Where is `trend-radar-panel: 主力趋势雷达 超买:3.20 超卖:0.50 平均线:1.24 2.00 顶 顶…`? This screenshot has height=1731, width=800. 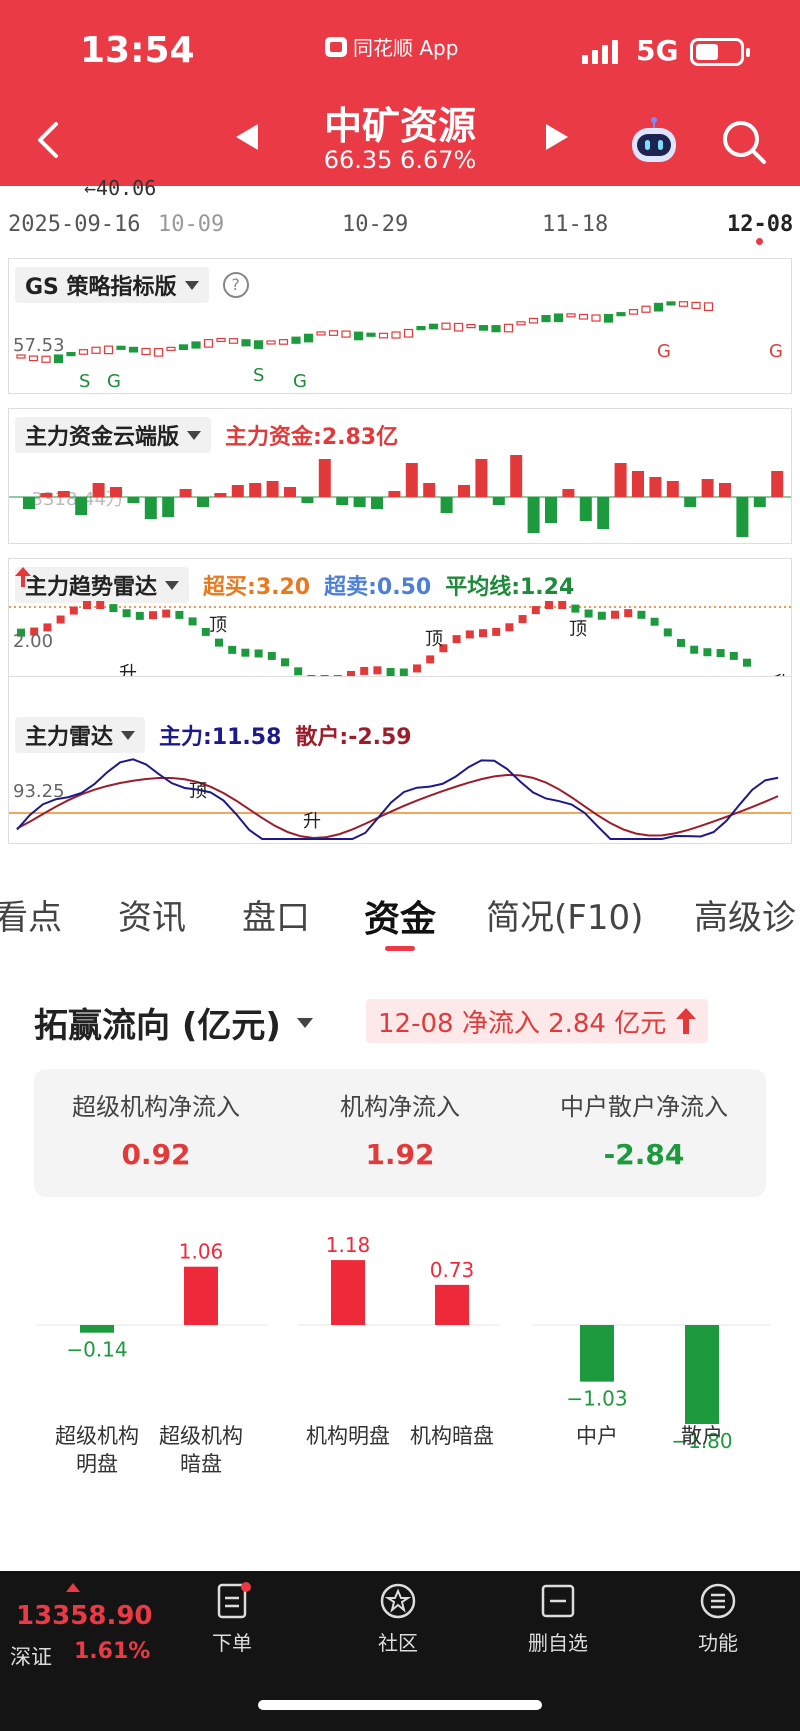 trend-radar-panel: 主力趋势雷达 超买:3.20 超卖:0.50 平均线:1.24 2.00 顶 顶… is located at coordinates (400, 626).